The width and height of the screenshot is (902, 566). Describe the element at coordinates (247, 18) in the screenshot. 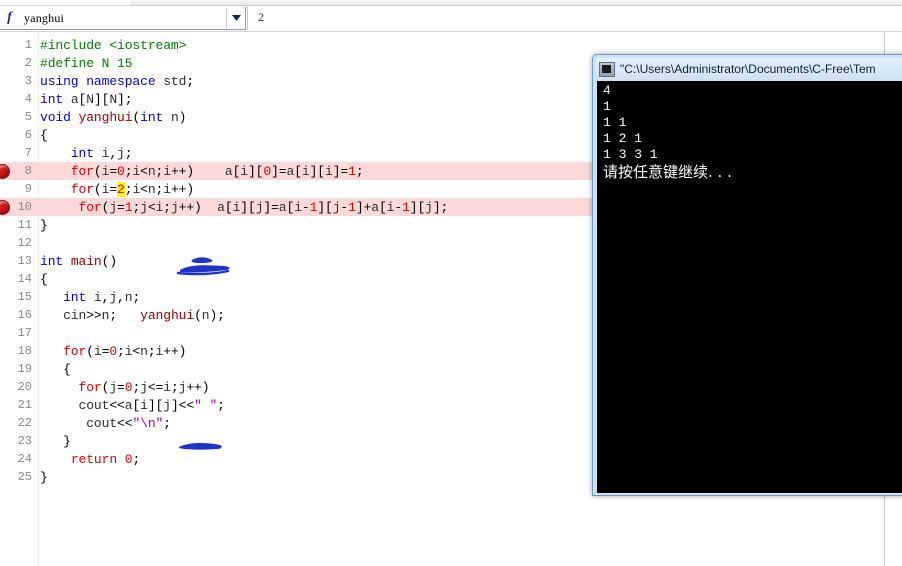

I see `combo-separator` at that location.